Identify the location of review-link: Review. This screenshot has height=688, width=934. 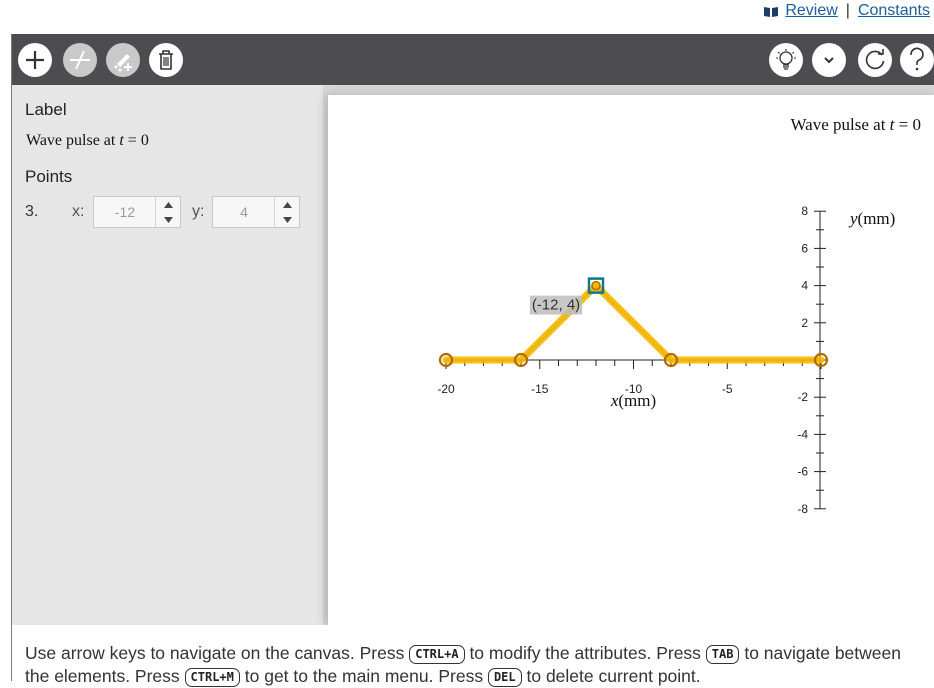
(811, 11).